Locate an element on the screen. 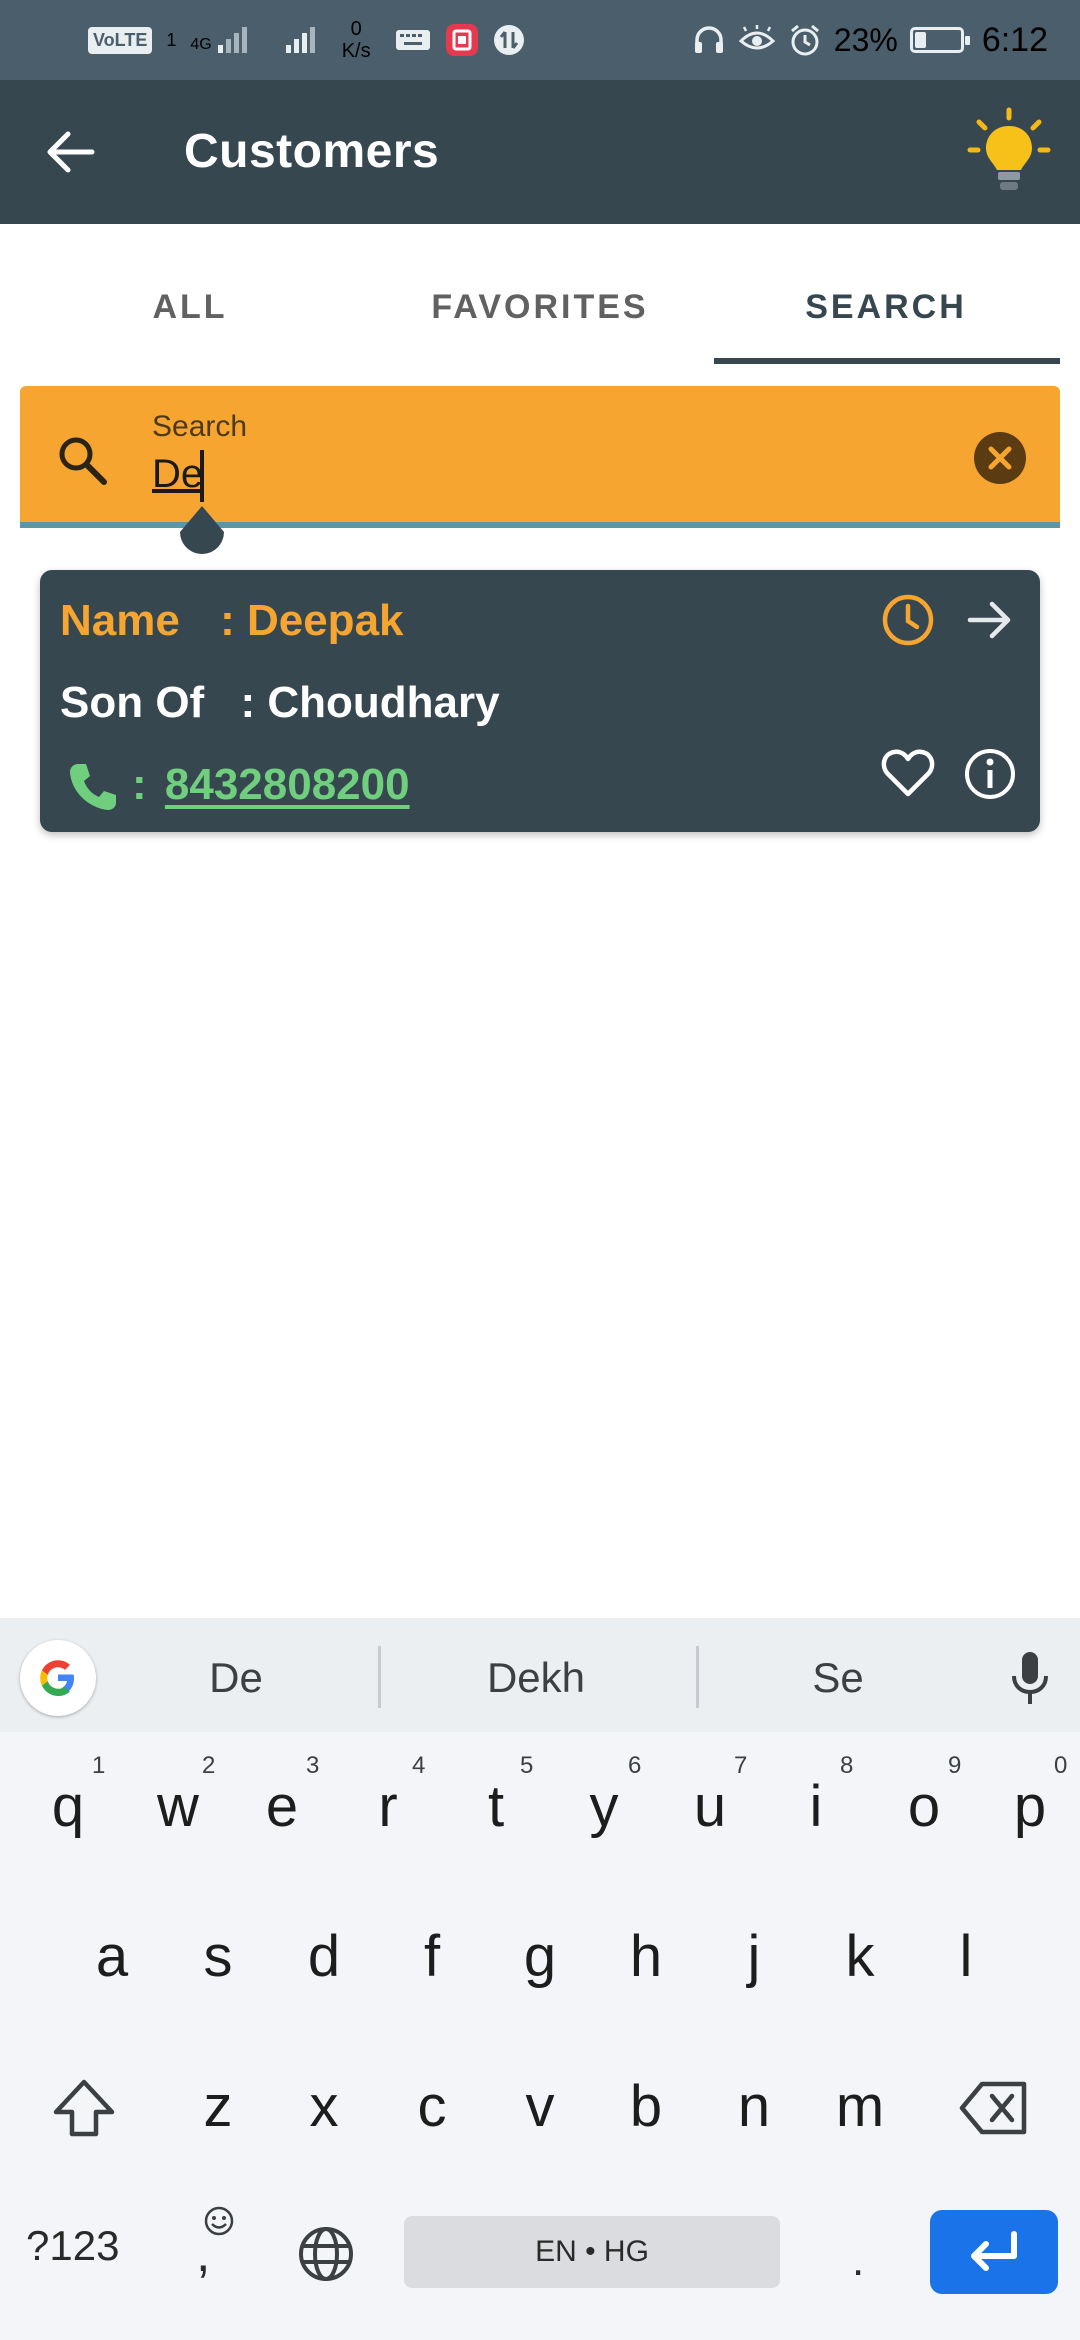 Image resolution: width=1080 pixels, height=2340 pixels. clear-icon is located at coordinates (1000, 458).